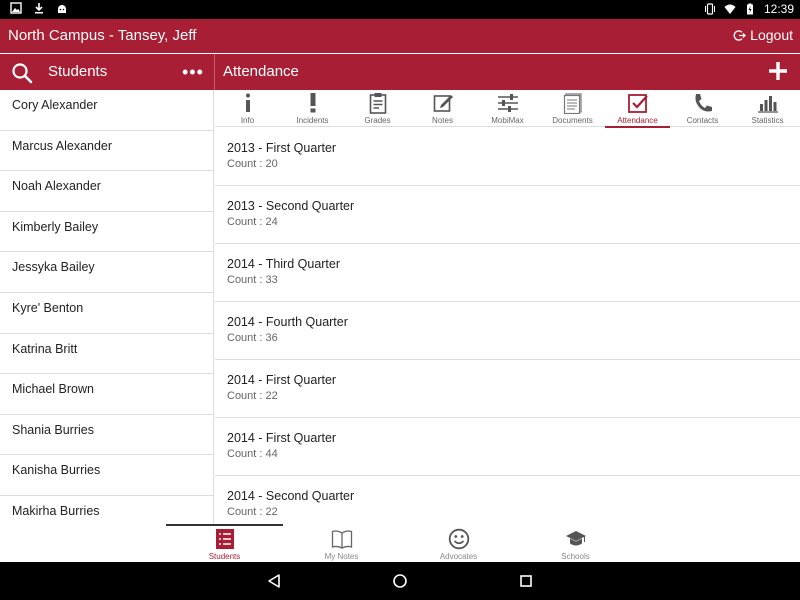 The image size is (800, 600). I want to click on attendance-title: Attendance, so click(261, 71).